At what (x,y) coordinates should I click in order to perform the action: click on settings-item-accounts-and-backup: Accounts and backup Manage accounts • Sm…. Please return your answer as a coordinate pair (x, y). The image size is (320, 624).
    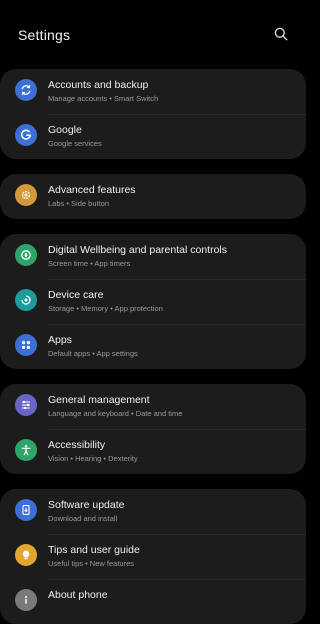
    Looking at the image, I should click on (153, 91).